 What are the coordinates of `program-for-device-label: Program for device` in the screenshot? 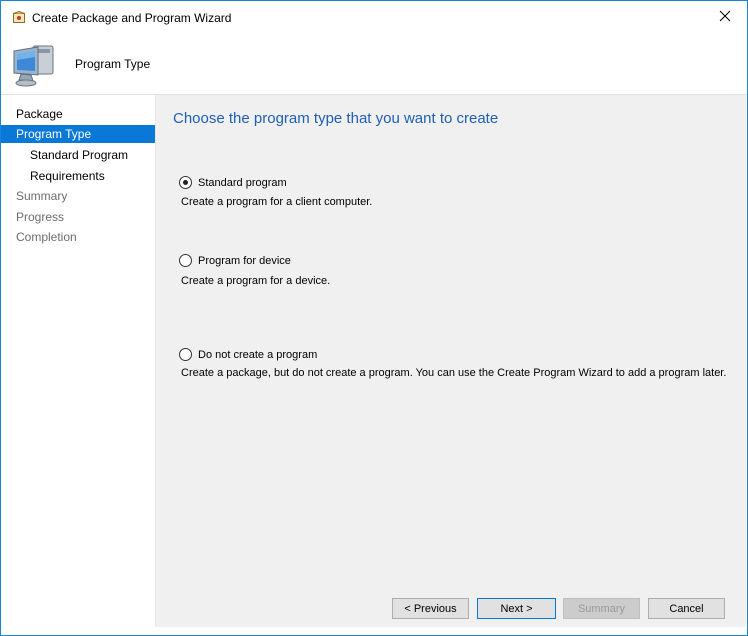 It's located at (244, 260).